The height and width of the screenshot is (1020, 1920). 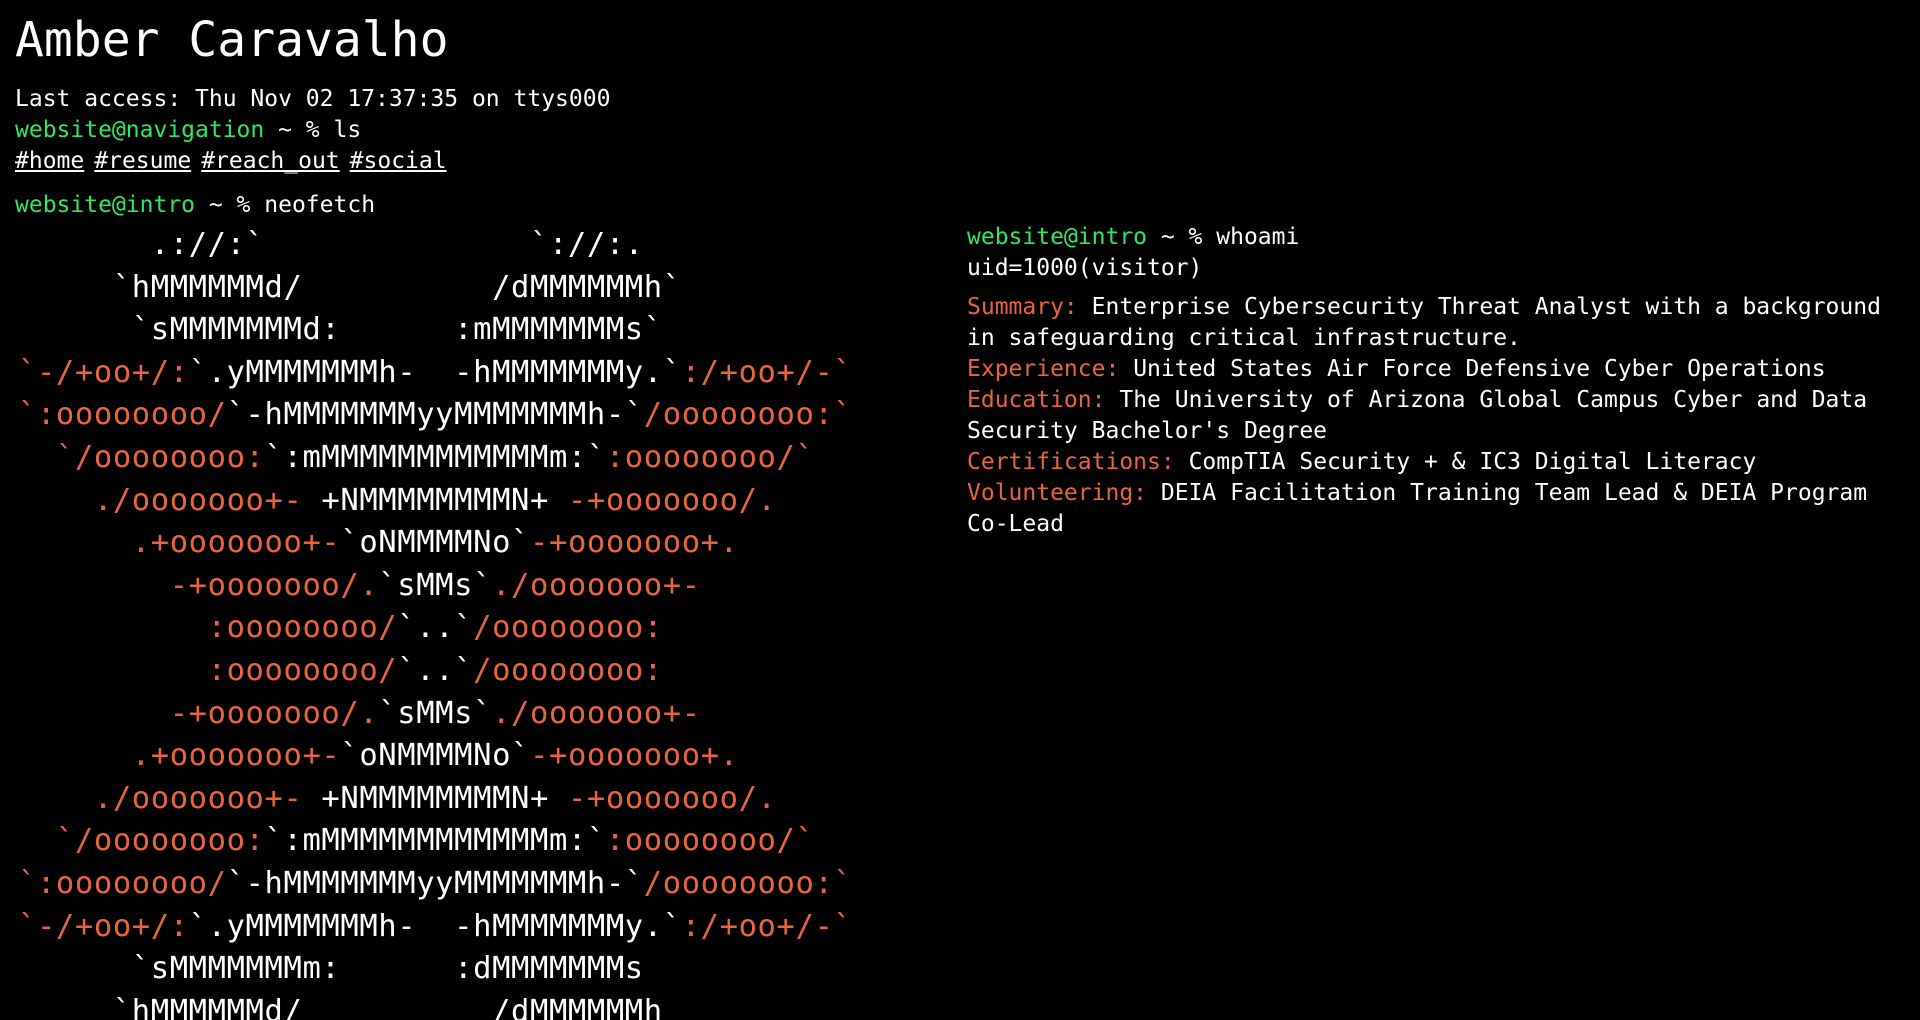 I want to click on navigation-prompt-line: website@navigation ~ % ls, so click(x=188, y=130).